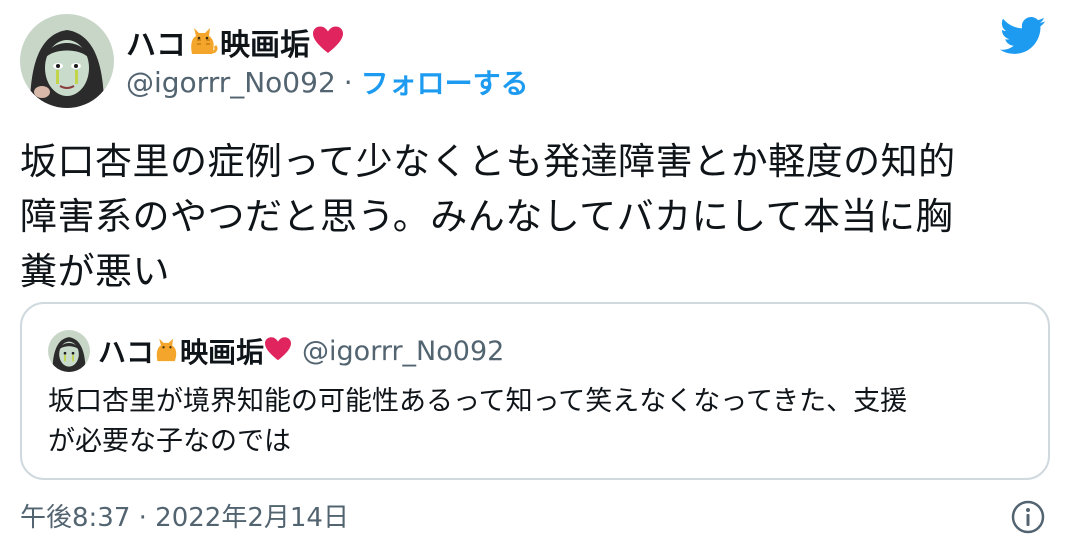 This screenshot has height=552, width=1066. Describe the element at coordinates (301, 351) in the screenshot. I see `quote-header: ハコ 映画垢 @igorrr_No092` at that location.